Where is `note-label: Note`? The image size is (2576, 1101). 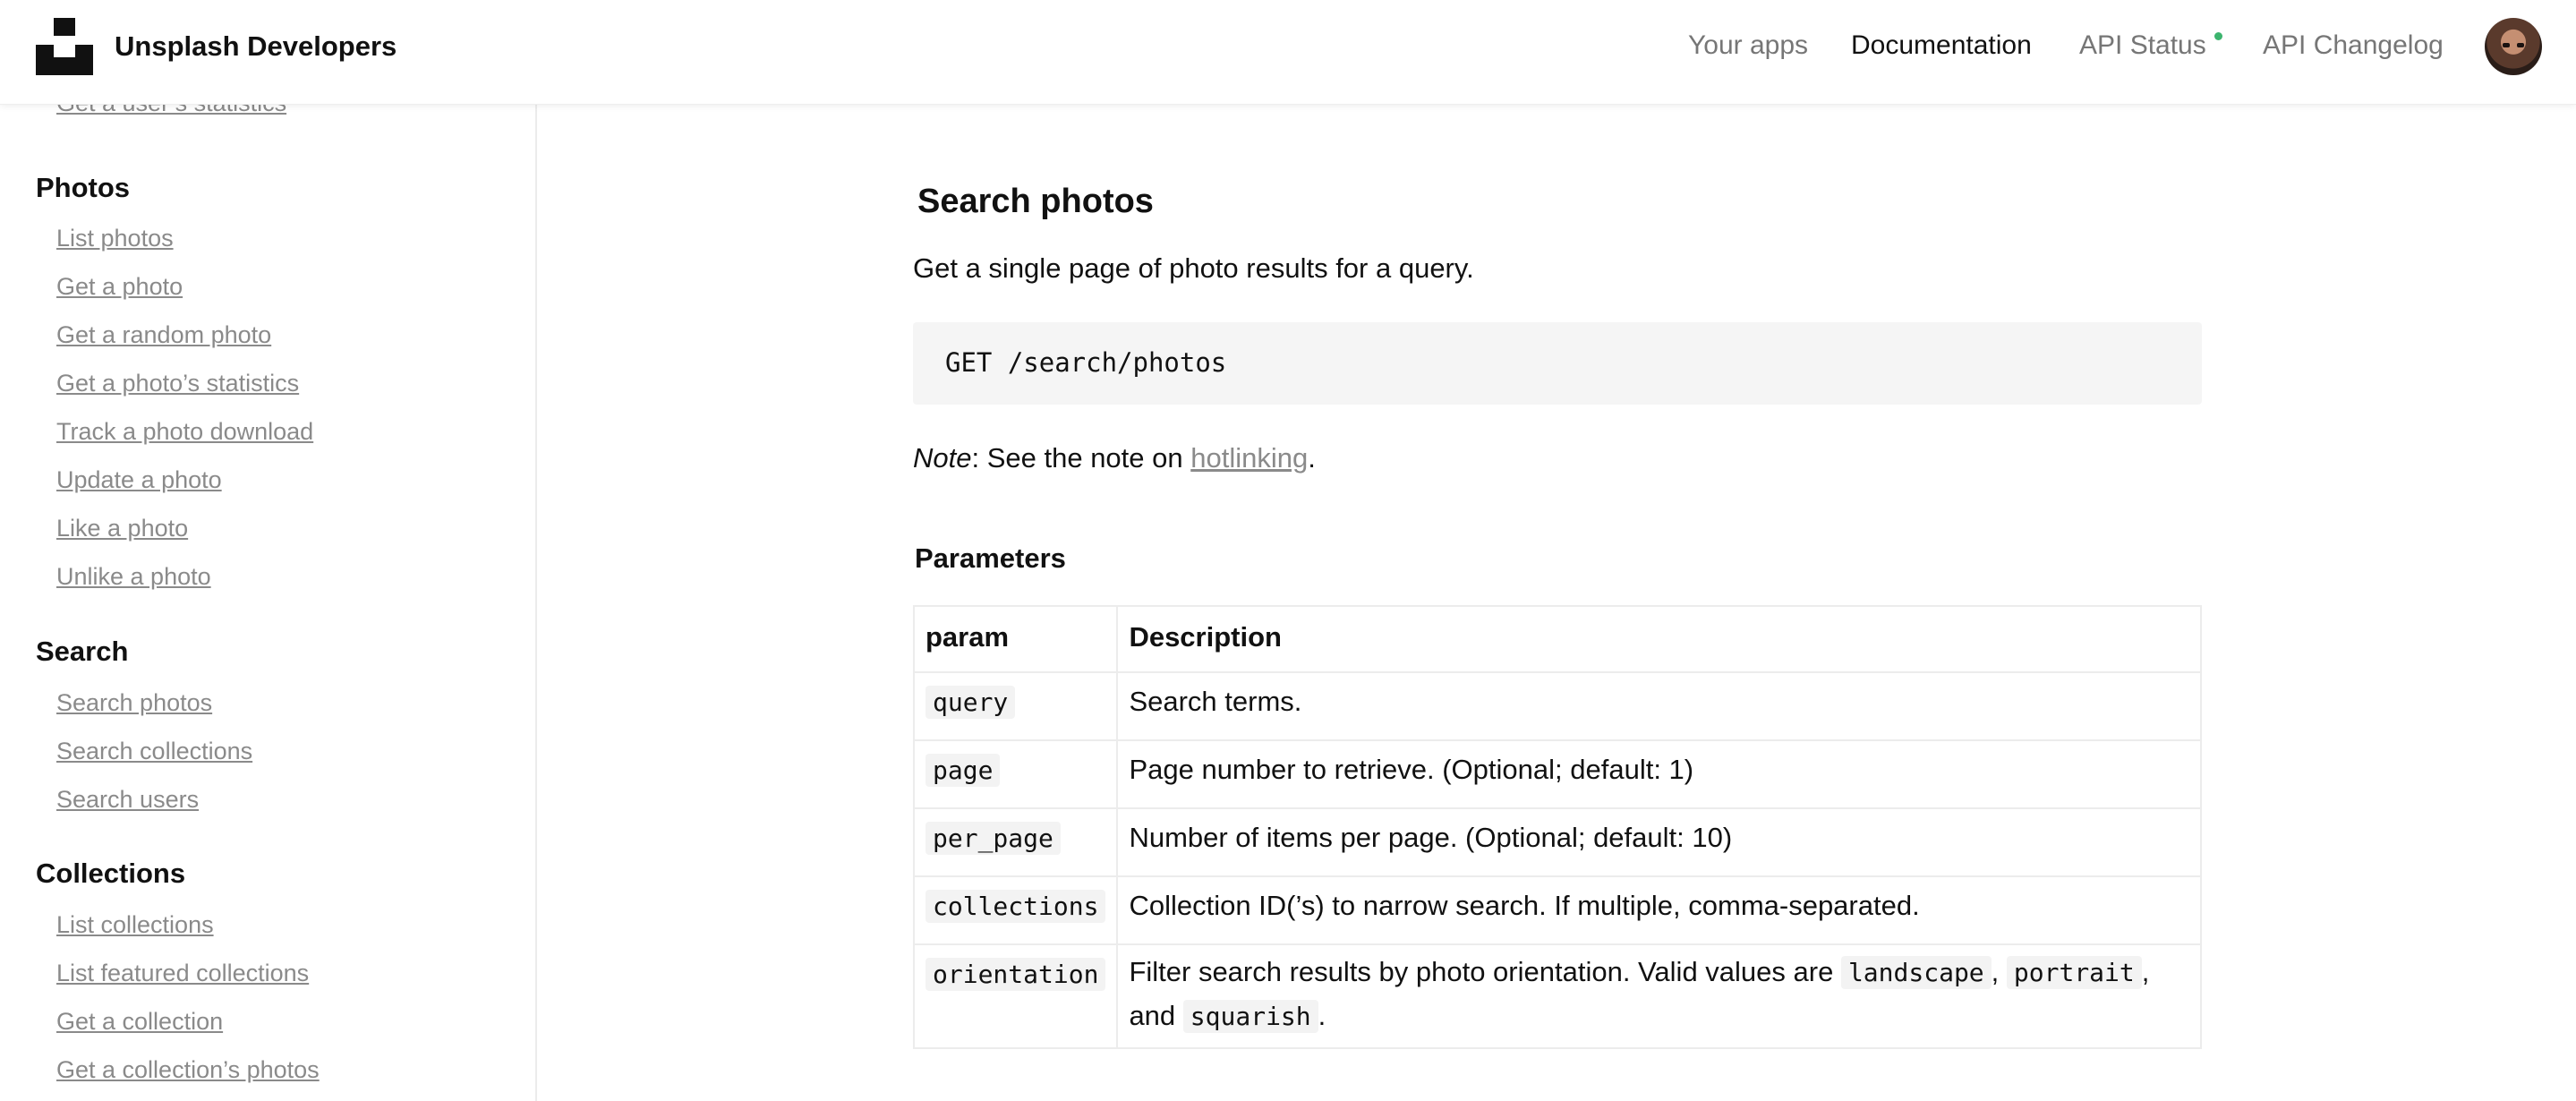
note-label: Note is located at coordinates (942, 458).